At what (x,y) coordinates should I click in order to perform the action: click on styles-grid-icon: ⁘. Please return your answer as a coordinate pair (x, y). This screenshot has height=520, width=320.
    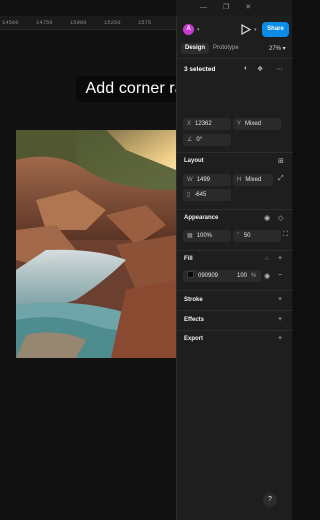
    Looking at the image, I should click on (267, 259).